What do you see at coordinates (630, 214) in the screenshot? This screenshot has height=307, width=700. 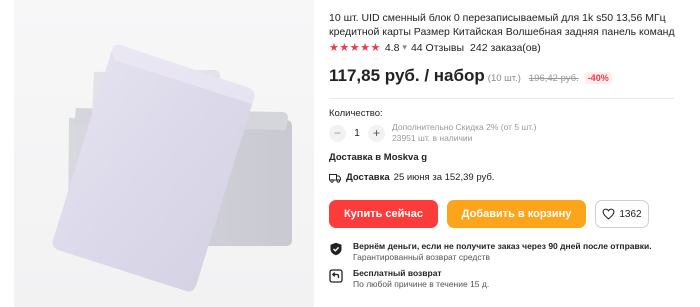 I see `wishlist-count: 1362` at bounding box center [630, 214].